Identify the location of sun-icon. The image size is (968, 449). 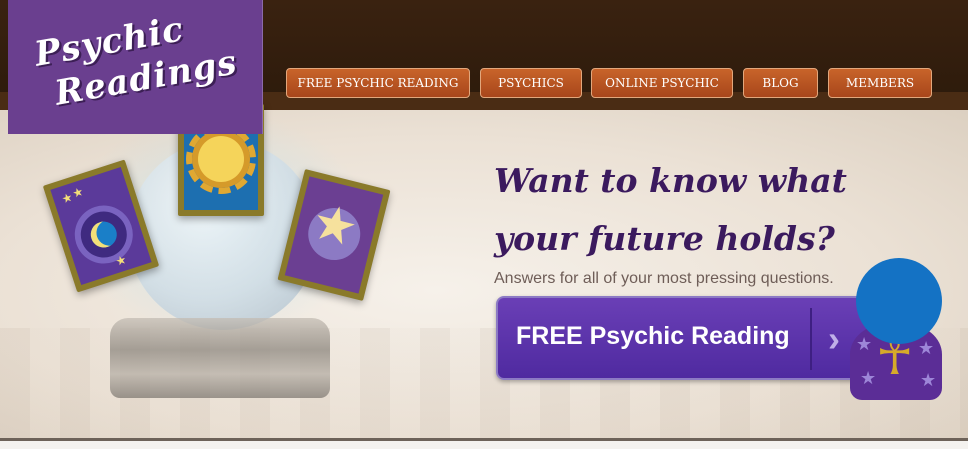
(221, 159).